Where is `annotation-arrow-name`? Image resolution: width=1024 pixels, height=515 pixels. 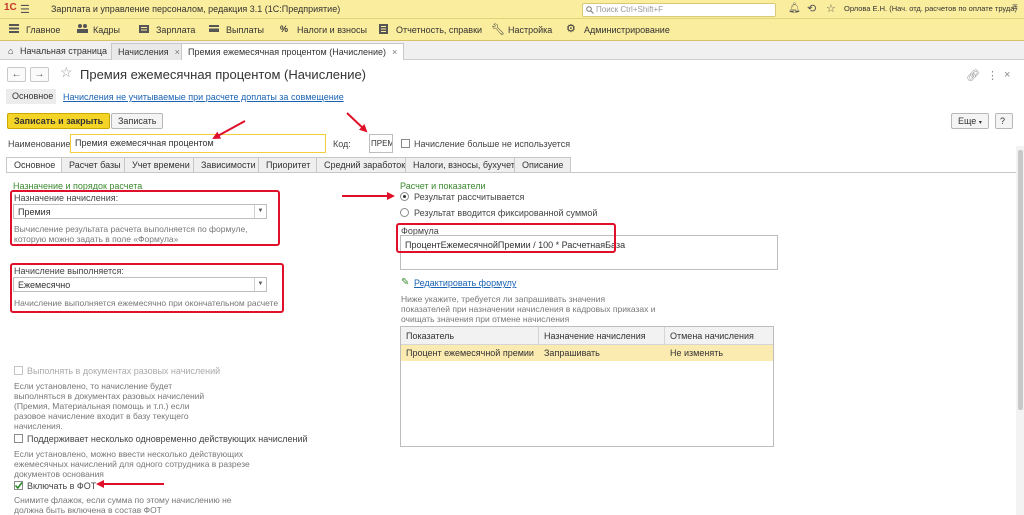
annotation-arrow-name is located at coordinates (229, 129).